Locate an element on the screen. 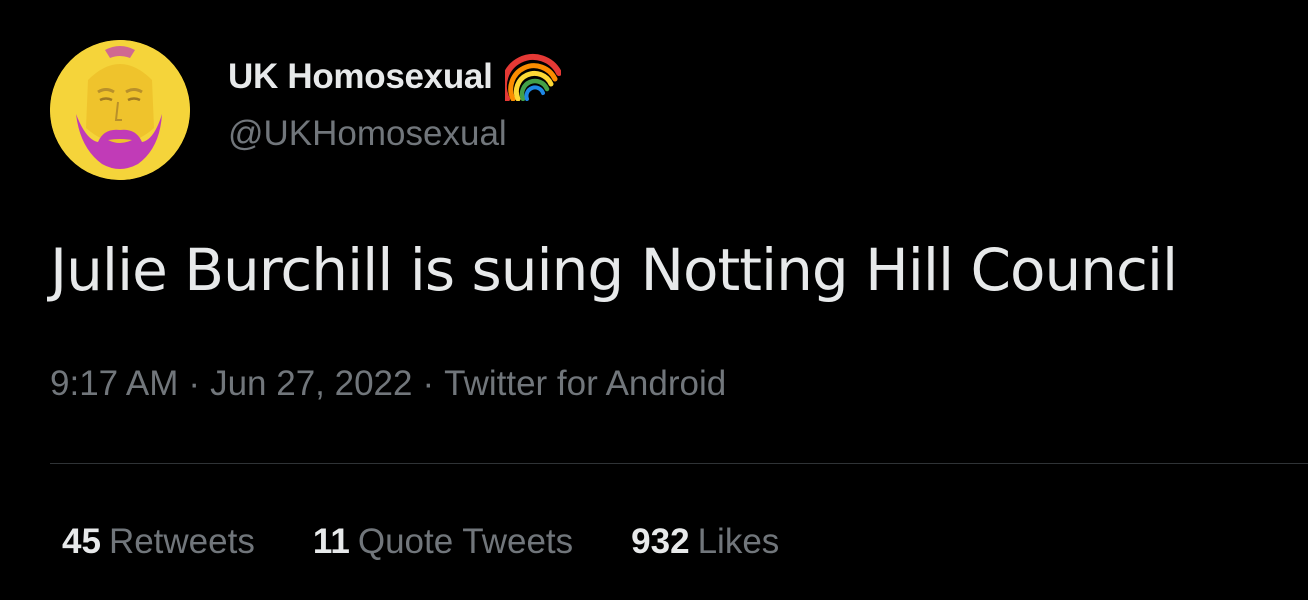 Image resolution: width=1308 pixels, height=600 pixels. quote-tweets-stat: 11 Quote Tweets is located at coordinates (443, 542).